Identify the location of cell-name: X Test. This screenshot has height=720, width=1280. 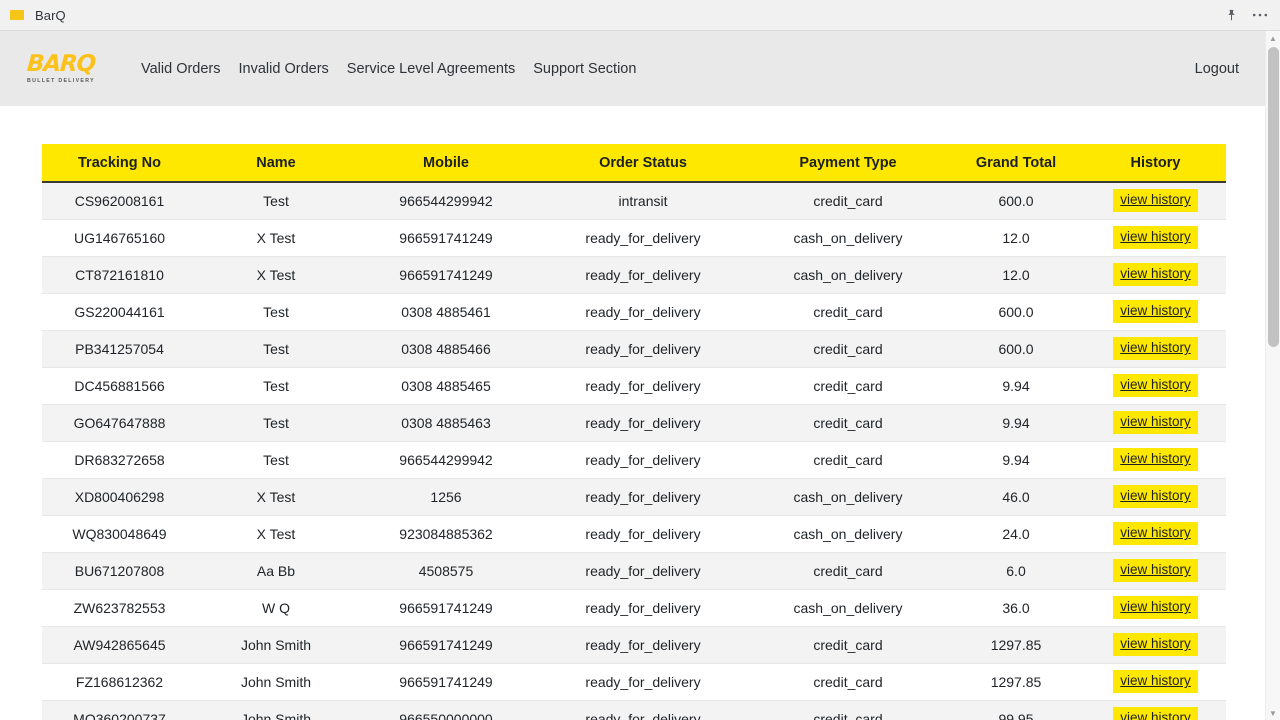
(276, 274).